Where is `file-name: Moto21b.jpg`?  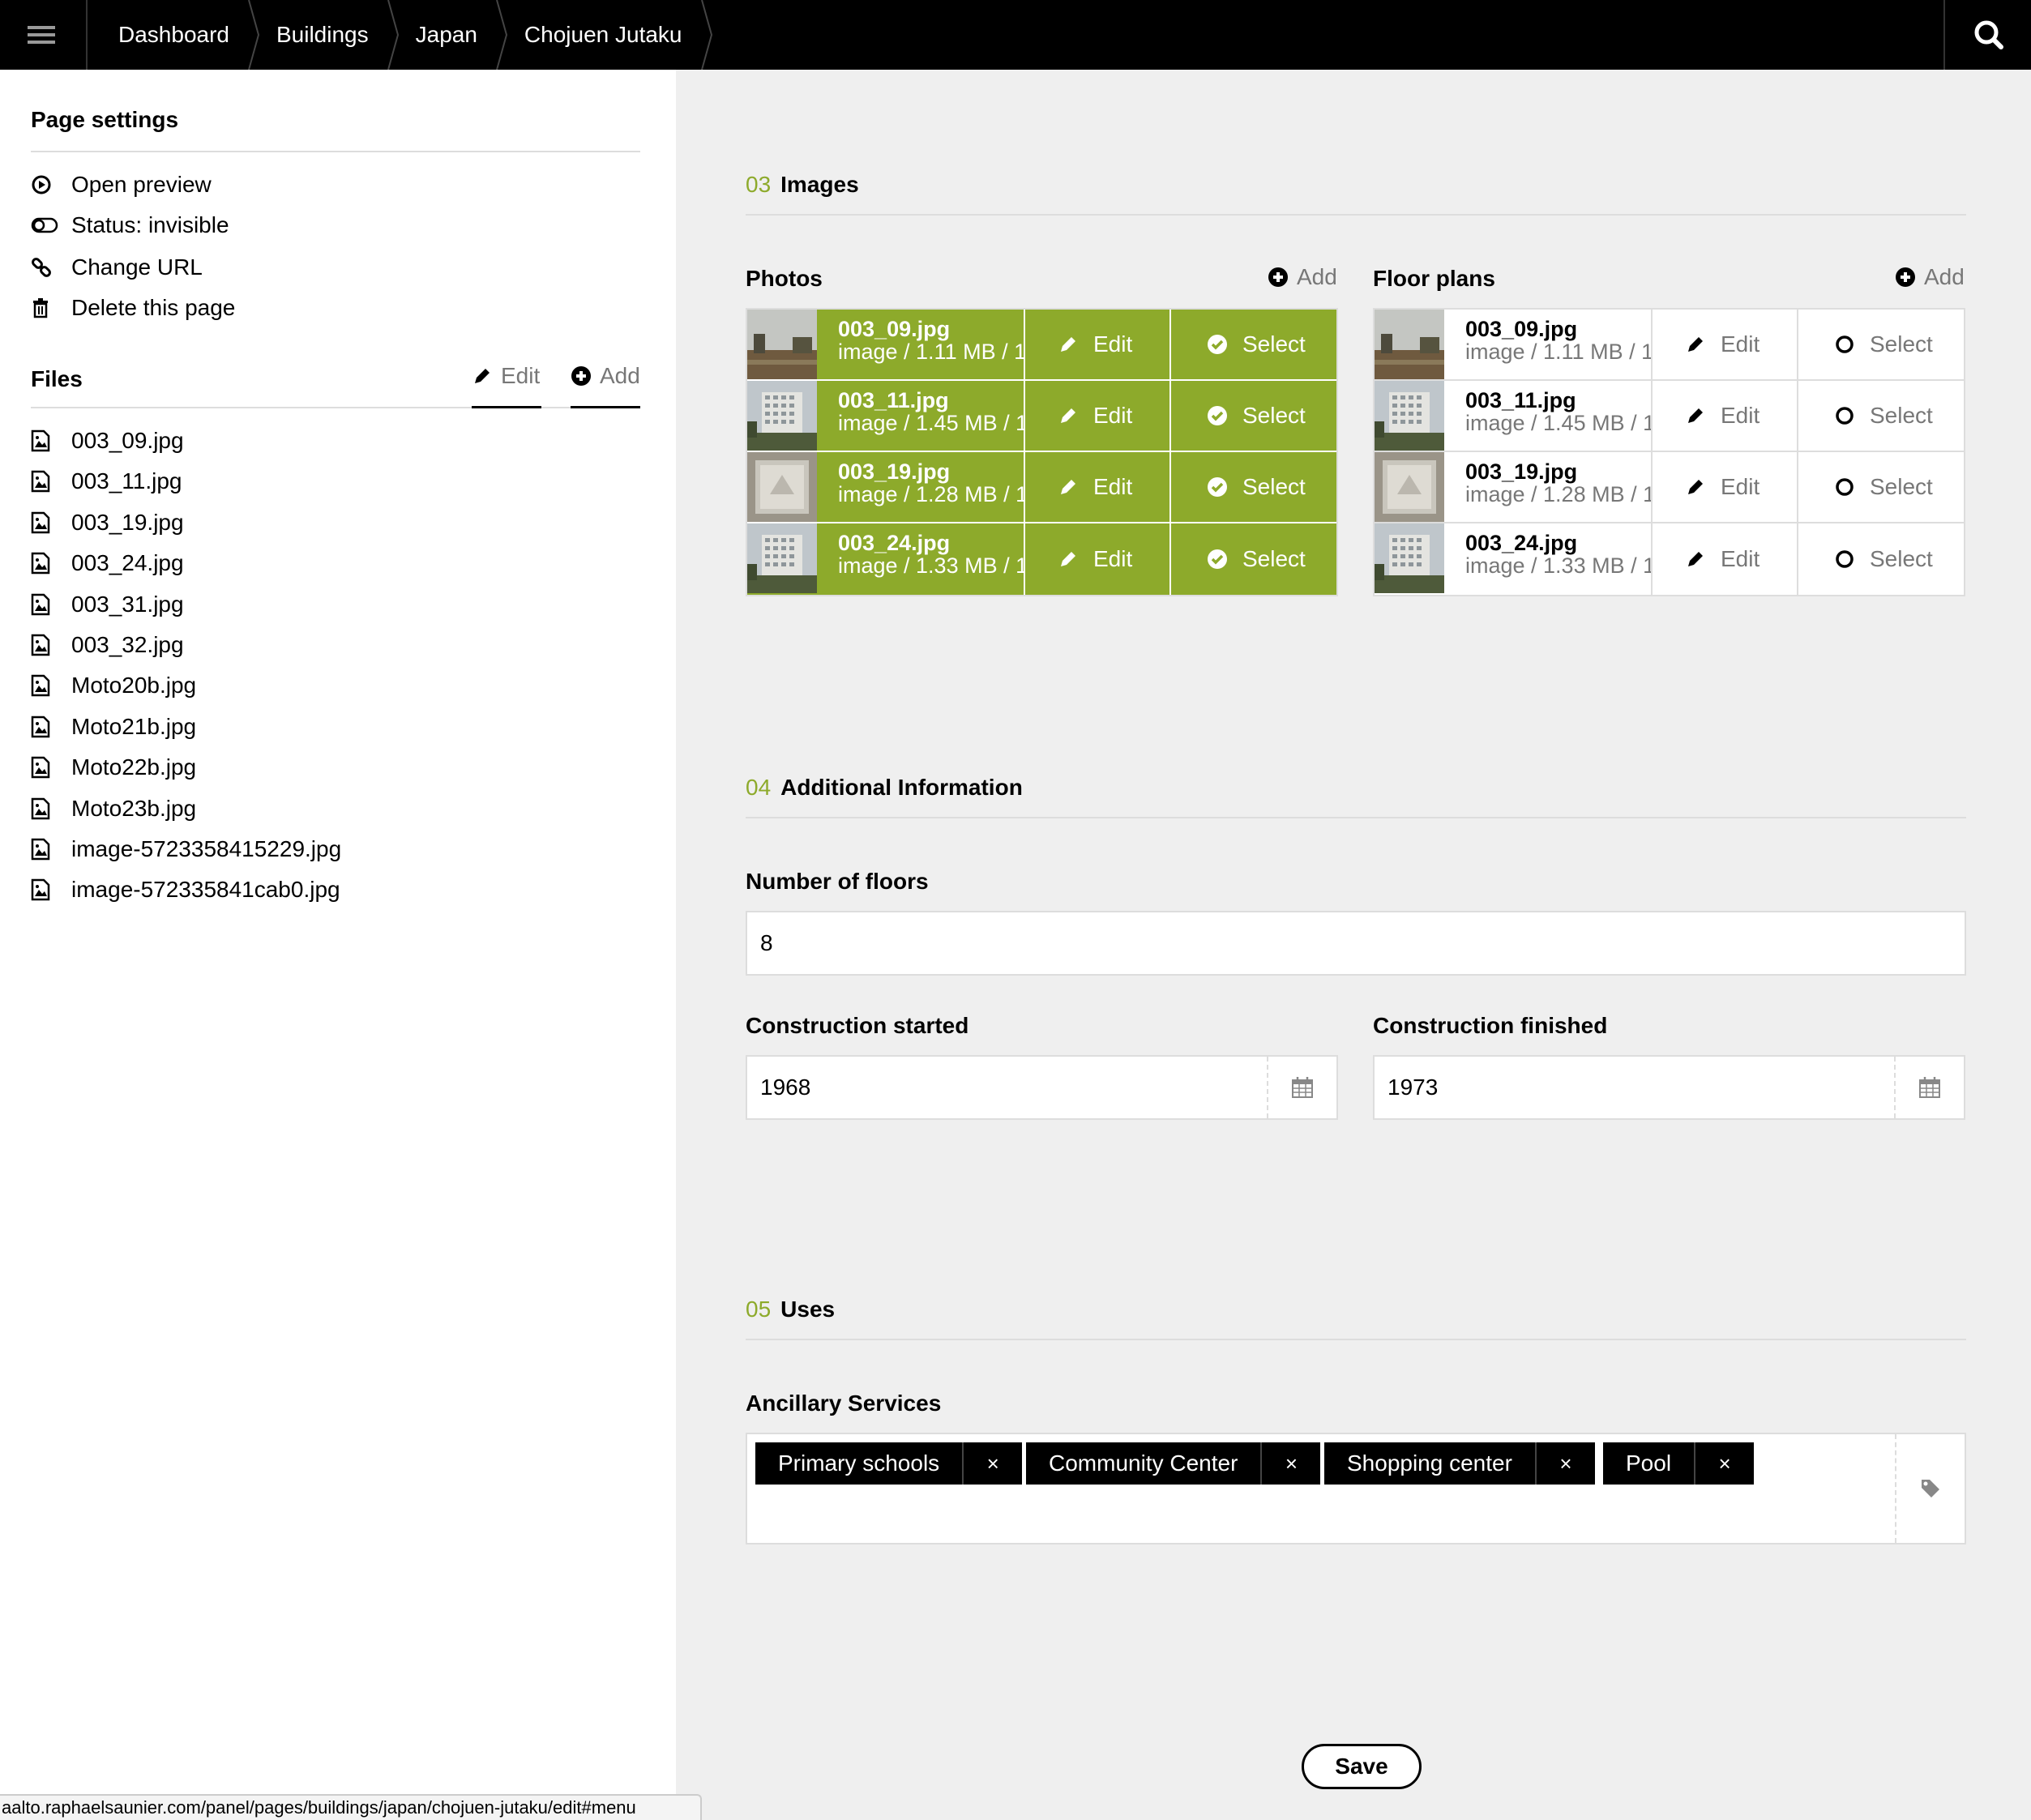
file-name: Moto21b.jpg is located at coordinates (134, 726).